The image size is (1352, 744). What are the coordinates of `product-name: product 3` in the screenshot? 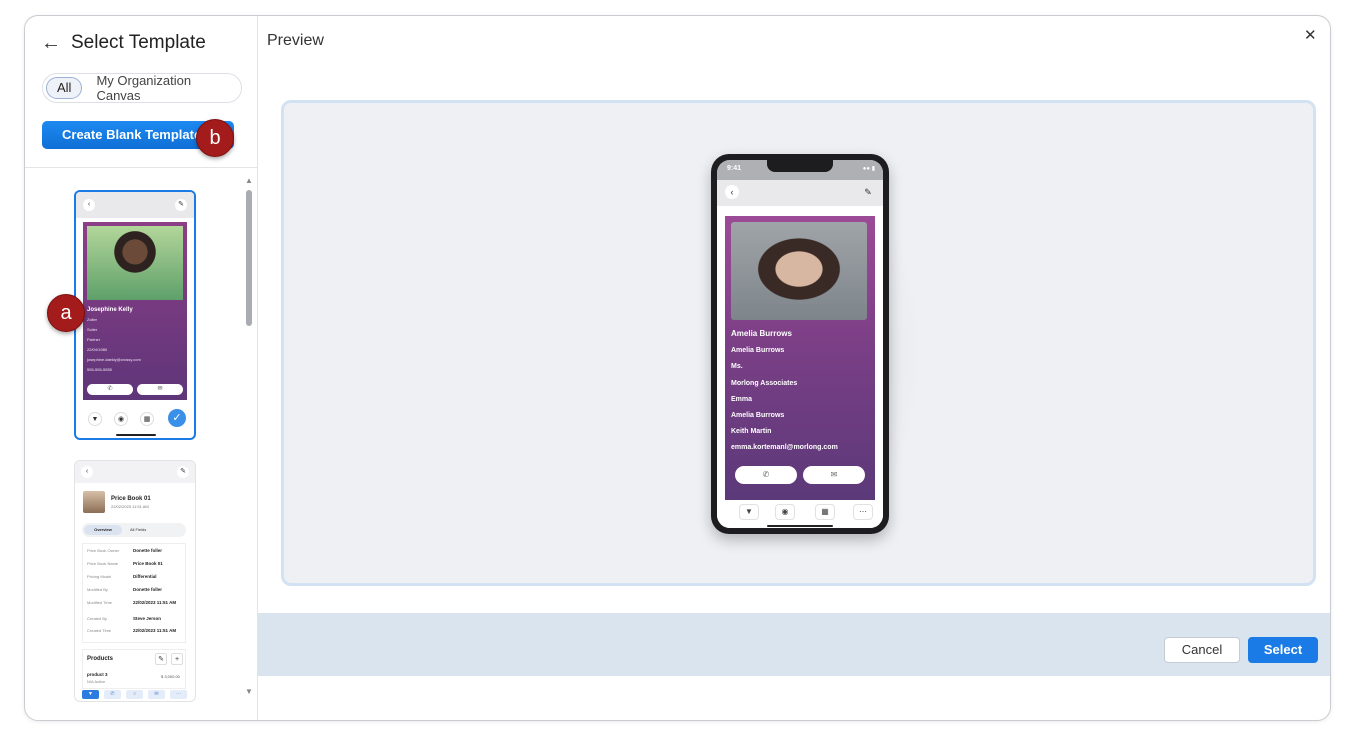 It's located at (97, 674).